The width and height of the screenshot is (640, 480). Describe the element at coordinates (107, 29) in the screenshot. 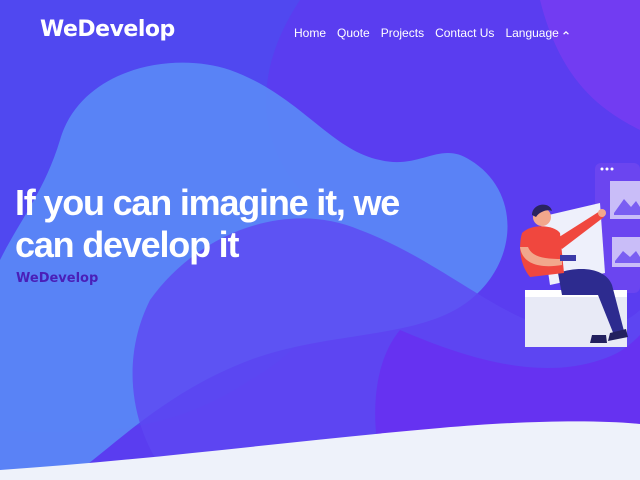

I see `brand-logo: WeDevelop` at that location.